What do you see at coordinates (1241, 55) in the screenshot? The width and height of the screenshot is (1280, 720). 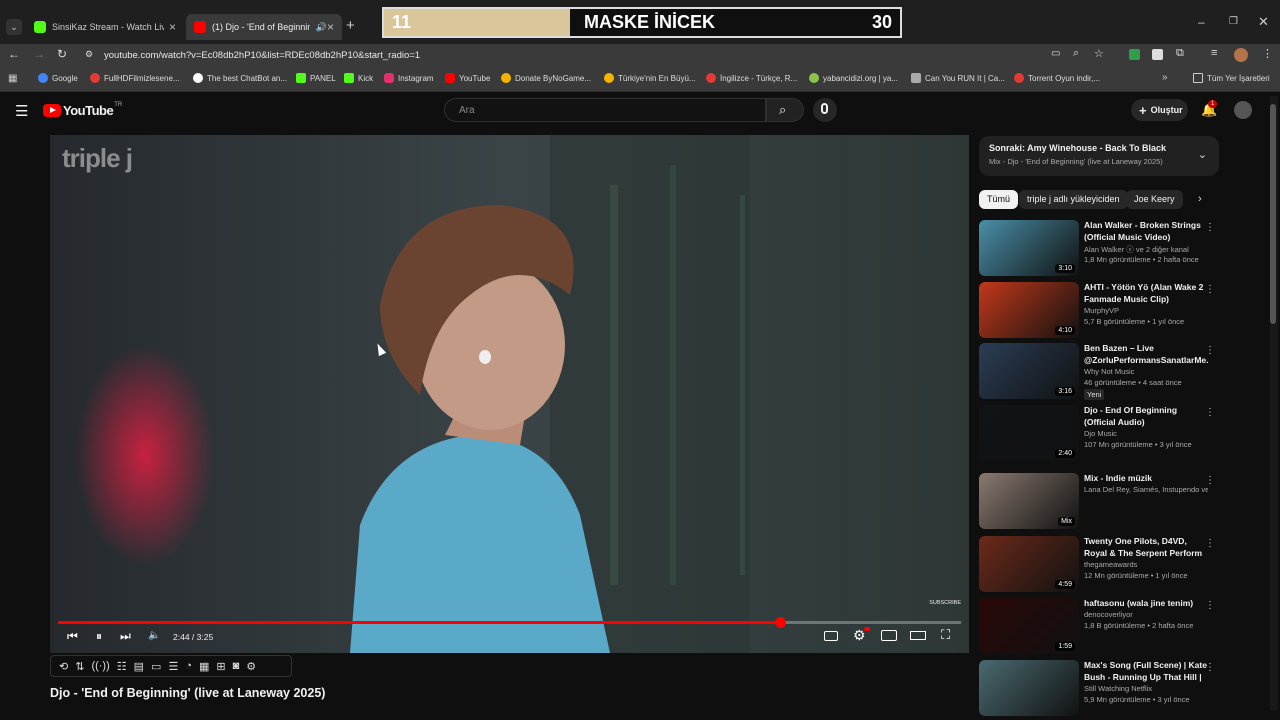 I see `profile-avatar` at bounding box center [1241, 55].